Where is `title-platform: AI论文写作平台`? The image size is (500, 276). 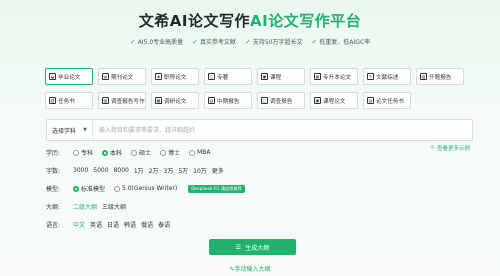
title-platform: AI论文写作平台 is located at coordinates (306, 21).